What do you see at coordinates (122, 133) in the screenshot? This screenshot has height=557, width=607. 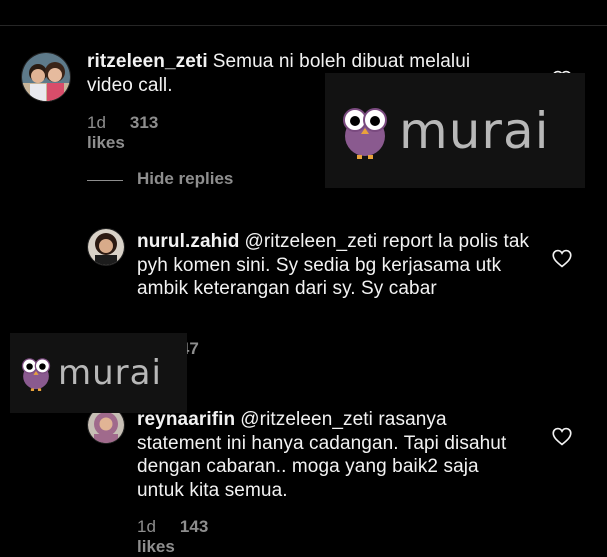 I see `comment-meta: 1d 313 likes` at bounding box center [122, 133].